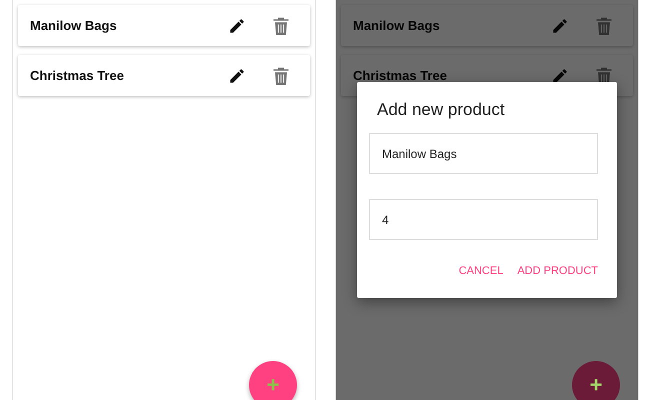 This screenshot has width=650, height=400. What do you see at coordinates (483, 219) in the screenshot?
I see `input-field: 4` at bounding box center [483, 219].